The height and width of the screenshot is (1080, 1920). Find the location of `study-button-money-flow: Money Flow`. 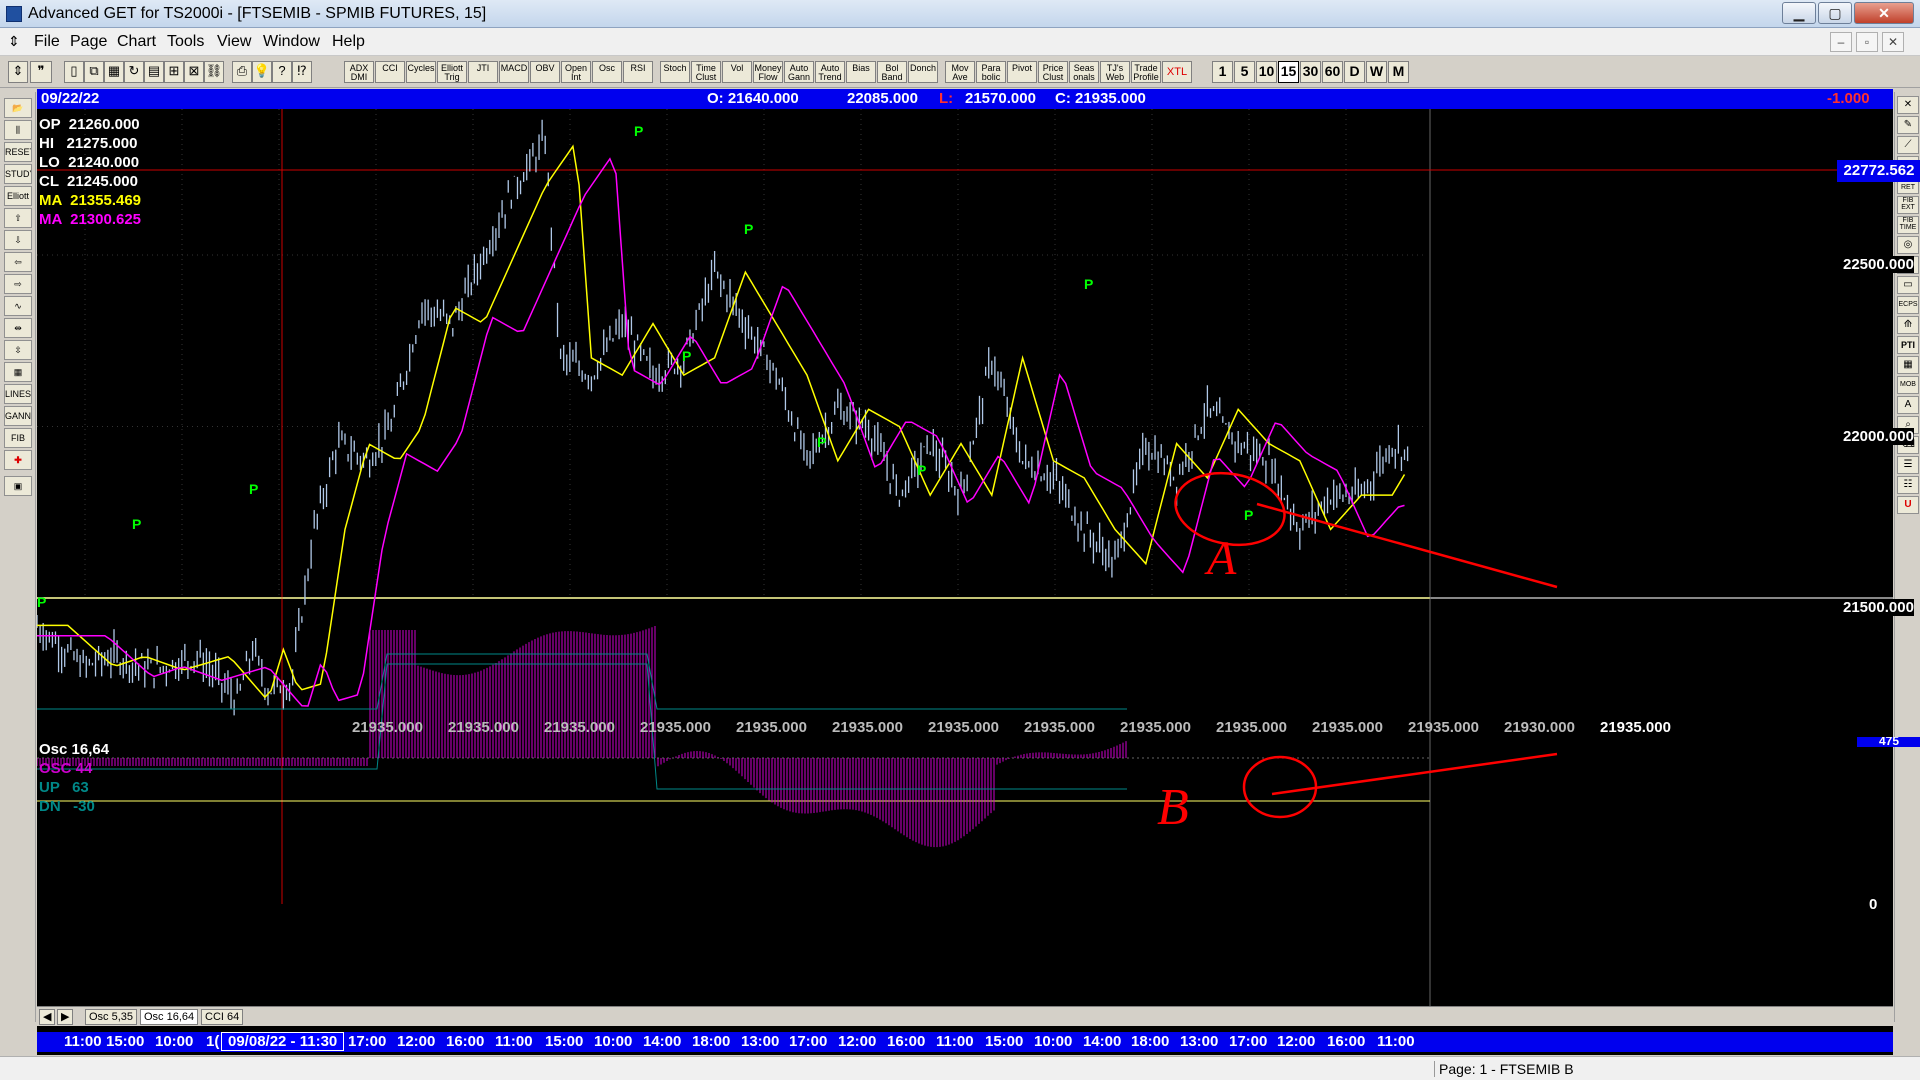

study-button-money-flow: Money Flow is located at coordinates (768, 72).